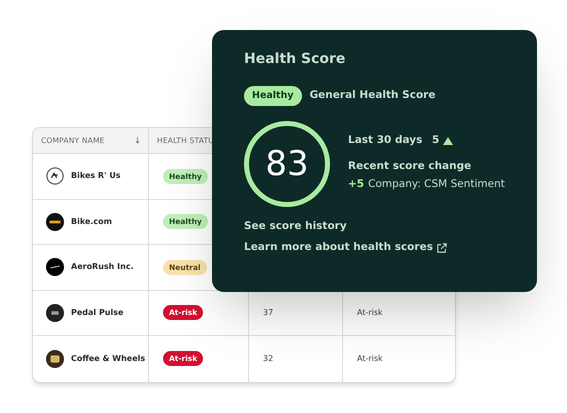 This screenshot has height=413, width=567. What do you see at coordinates (102, 267) in the screenshot?
I see `company-name: AeroRush Inc.` at bounding box center [102, 267].